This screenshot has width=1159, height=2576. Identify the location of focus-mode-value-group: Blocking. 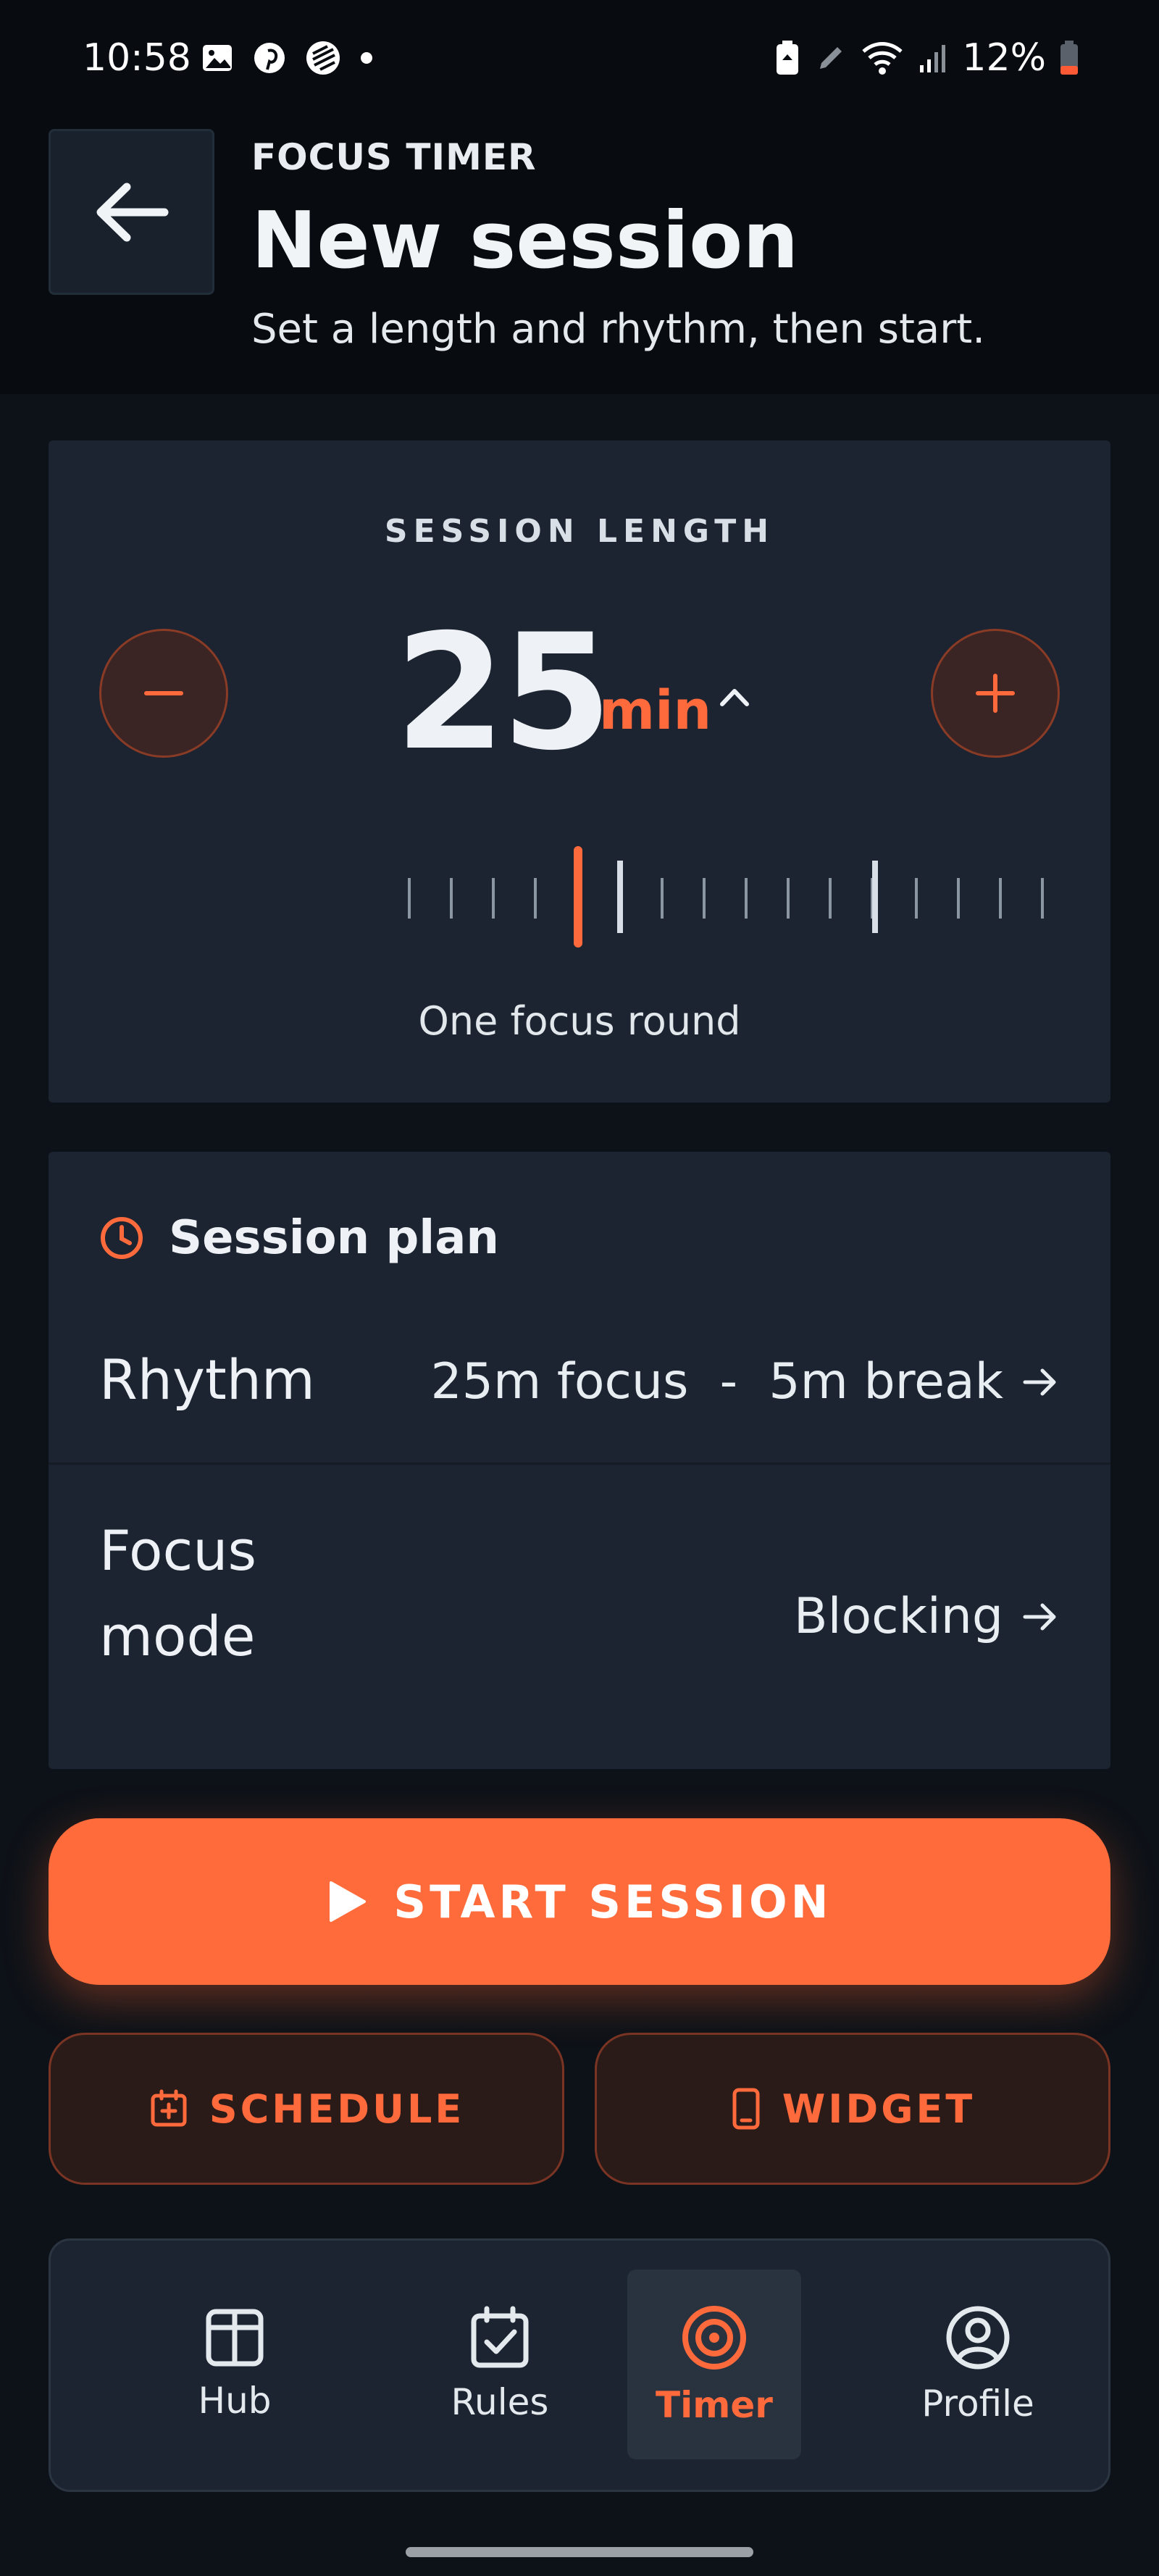
(927, 1616).